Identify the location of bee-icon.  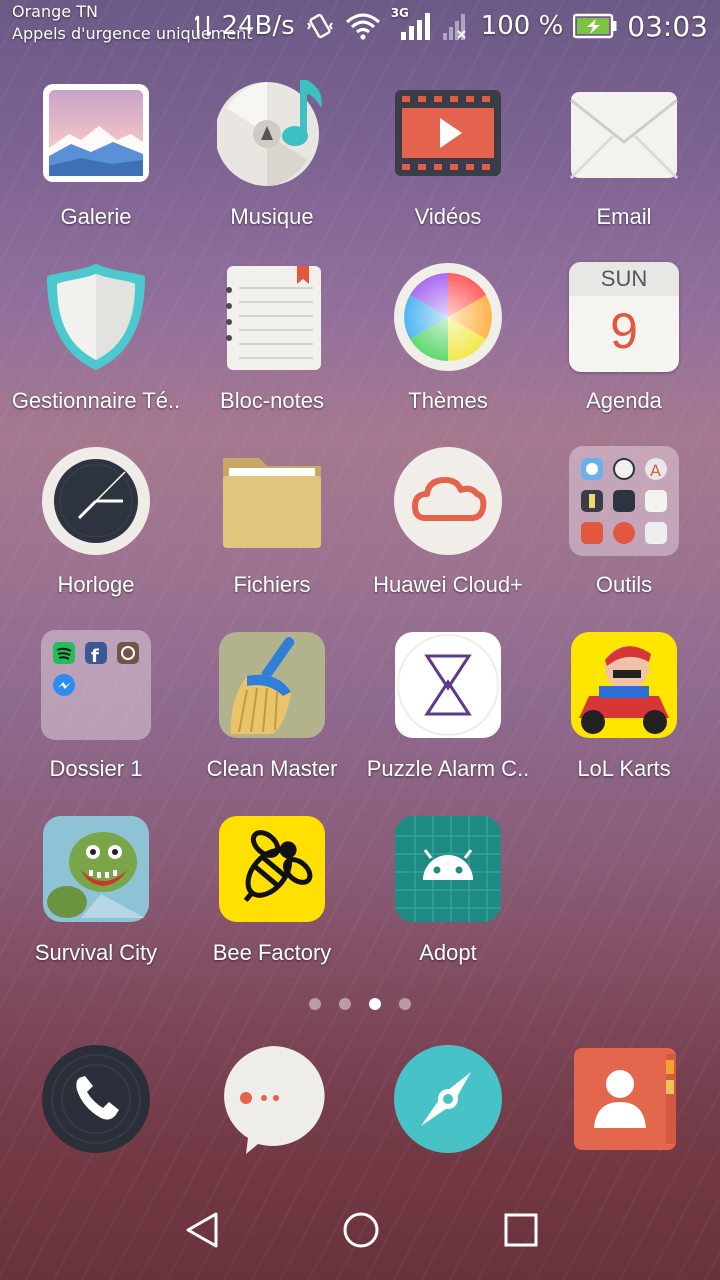
(272, 869).